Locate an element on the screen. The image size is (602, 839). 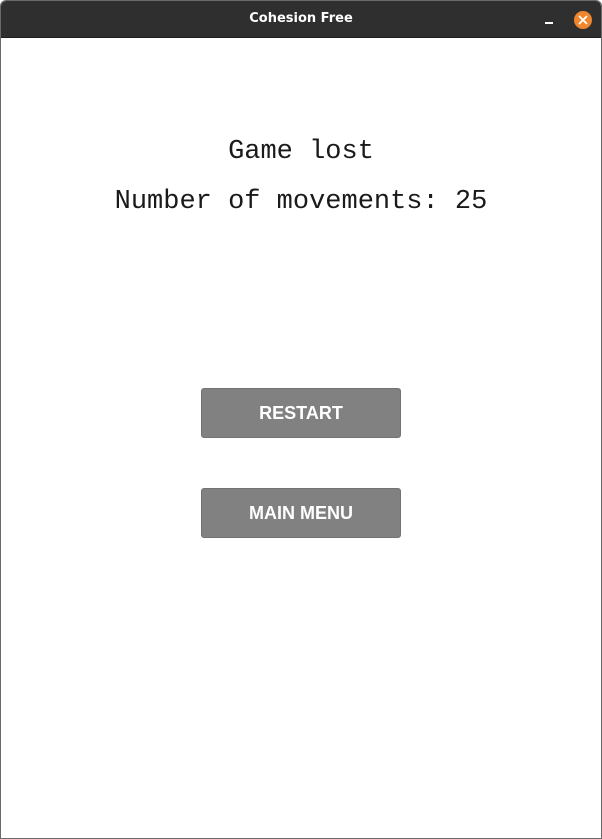
close-icon is located at coordinates (583, 20).